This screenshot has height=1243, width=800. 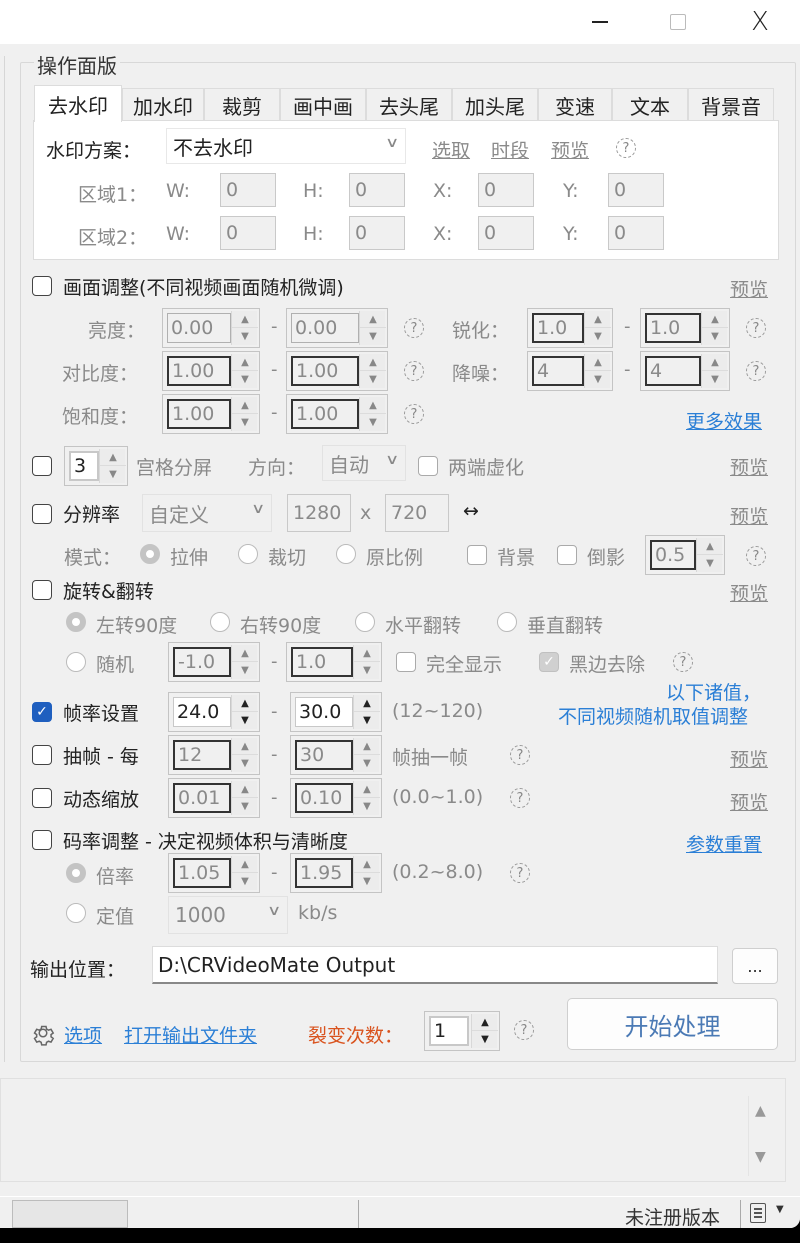 I want to click on bitrate-ratio-min-value: 1.05, so click(x=202, y=873).